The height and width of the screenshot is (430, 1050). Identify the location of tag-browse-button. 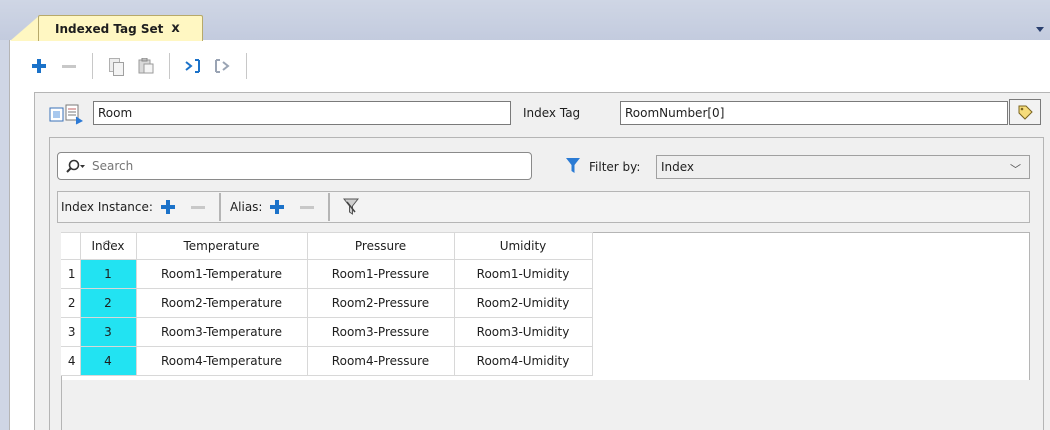
(1025, 112).